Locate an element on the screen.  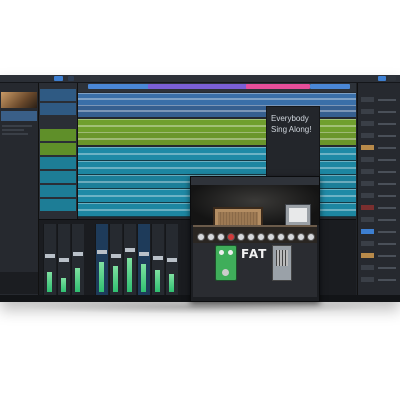
timeline-ruler is located at coordinates (217, 87).